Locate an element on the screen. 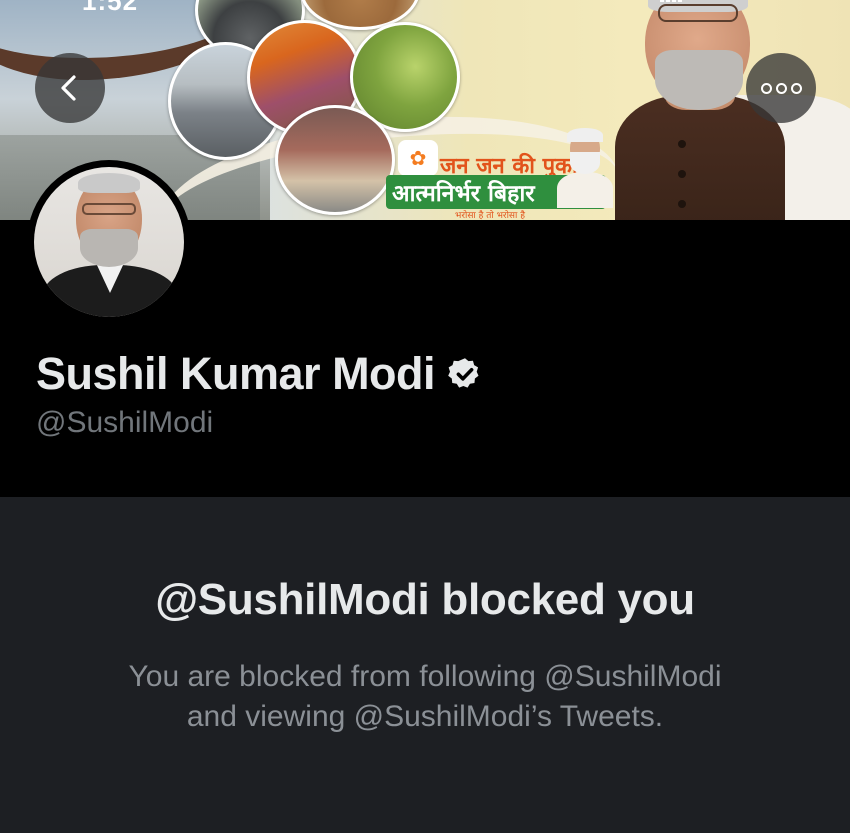  blocked-title: @SushilModi blocked you is located at coordinates (425, 599).